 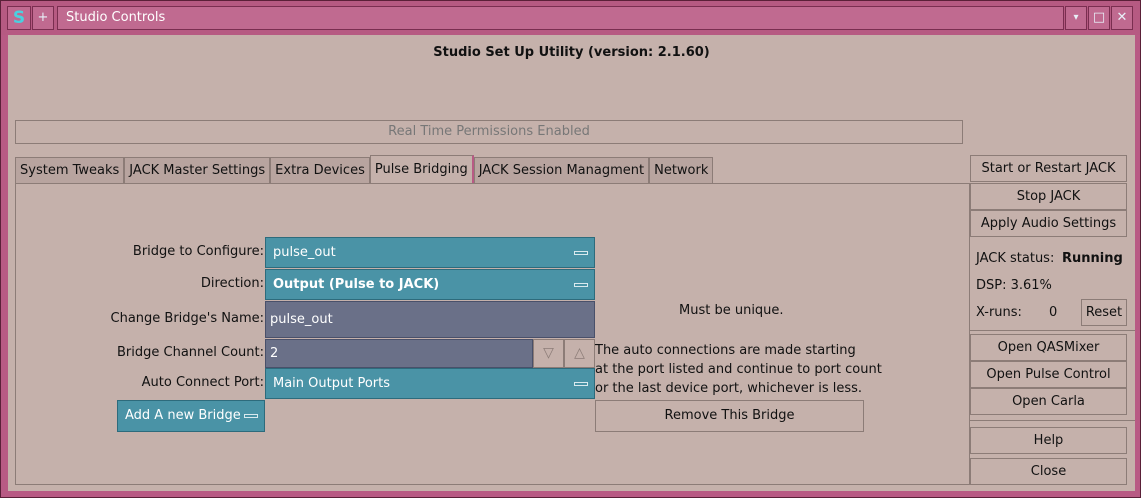 I want to click on close-button: Close, so click(x=1048, y=471).